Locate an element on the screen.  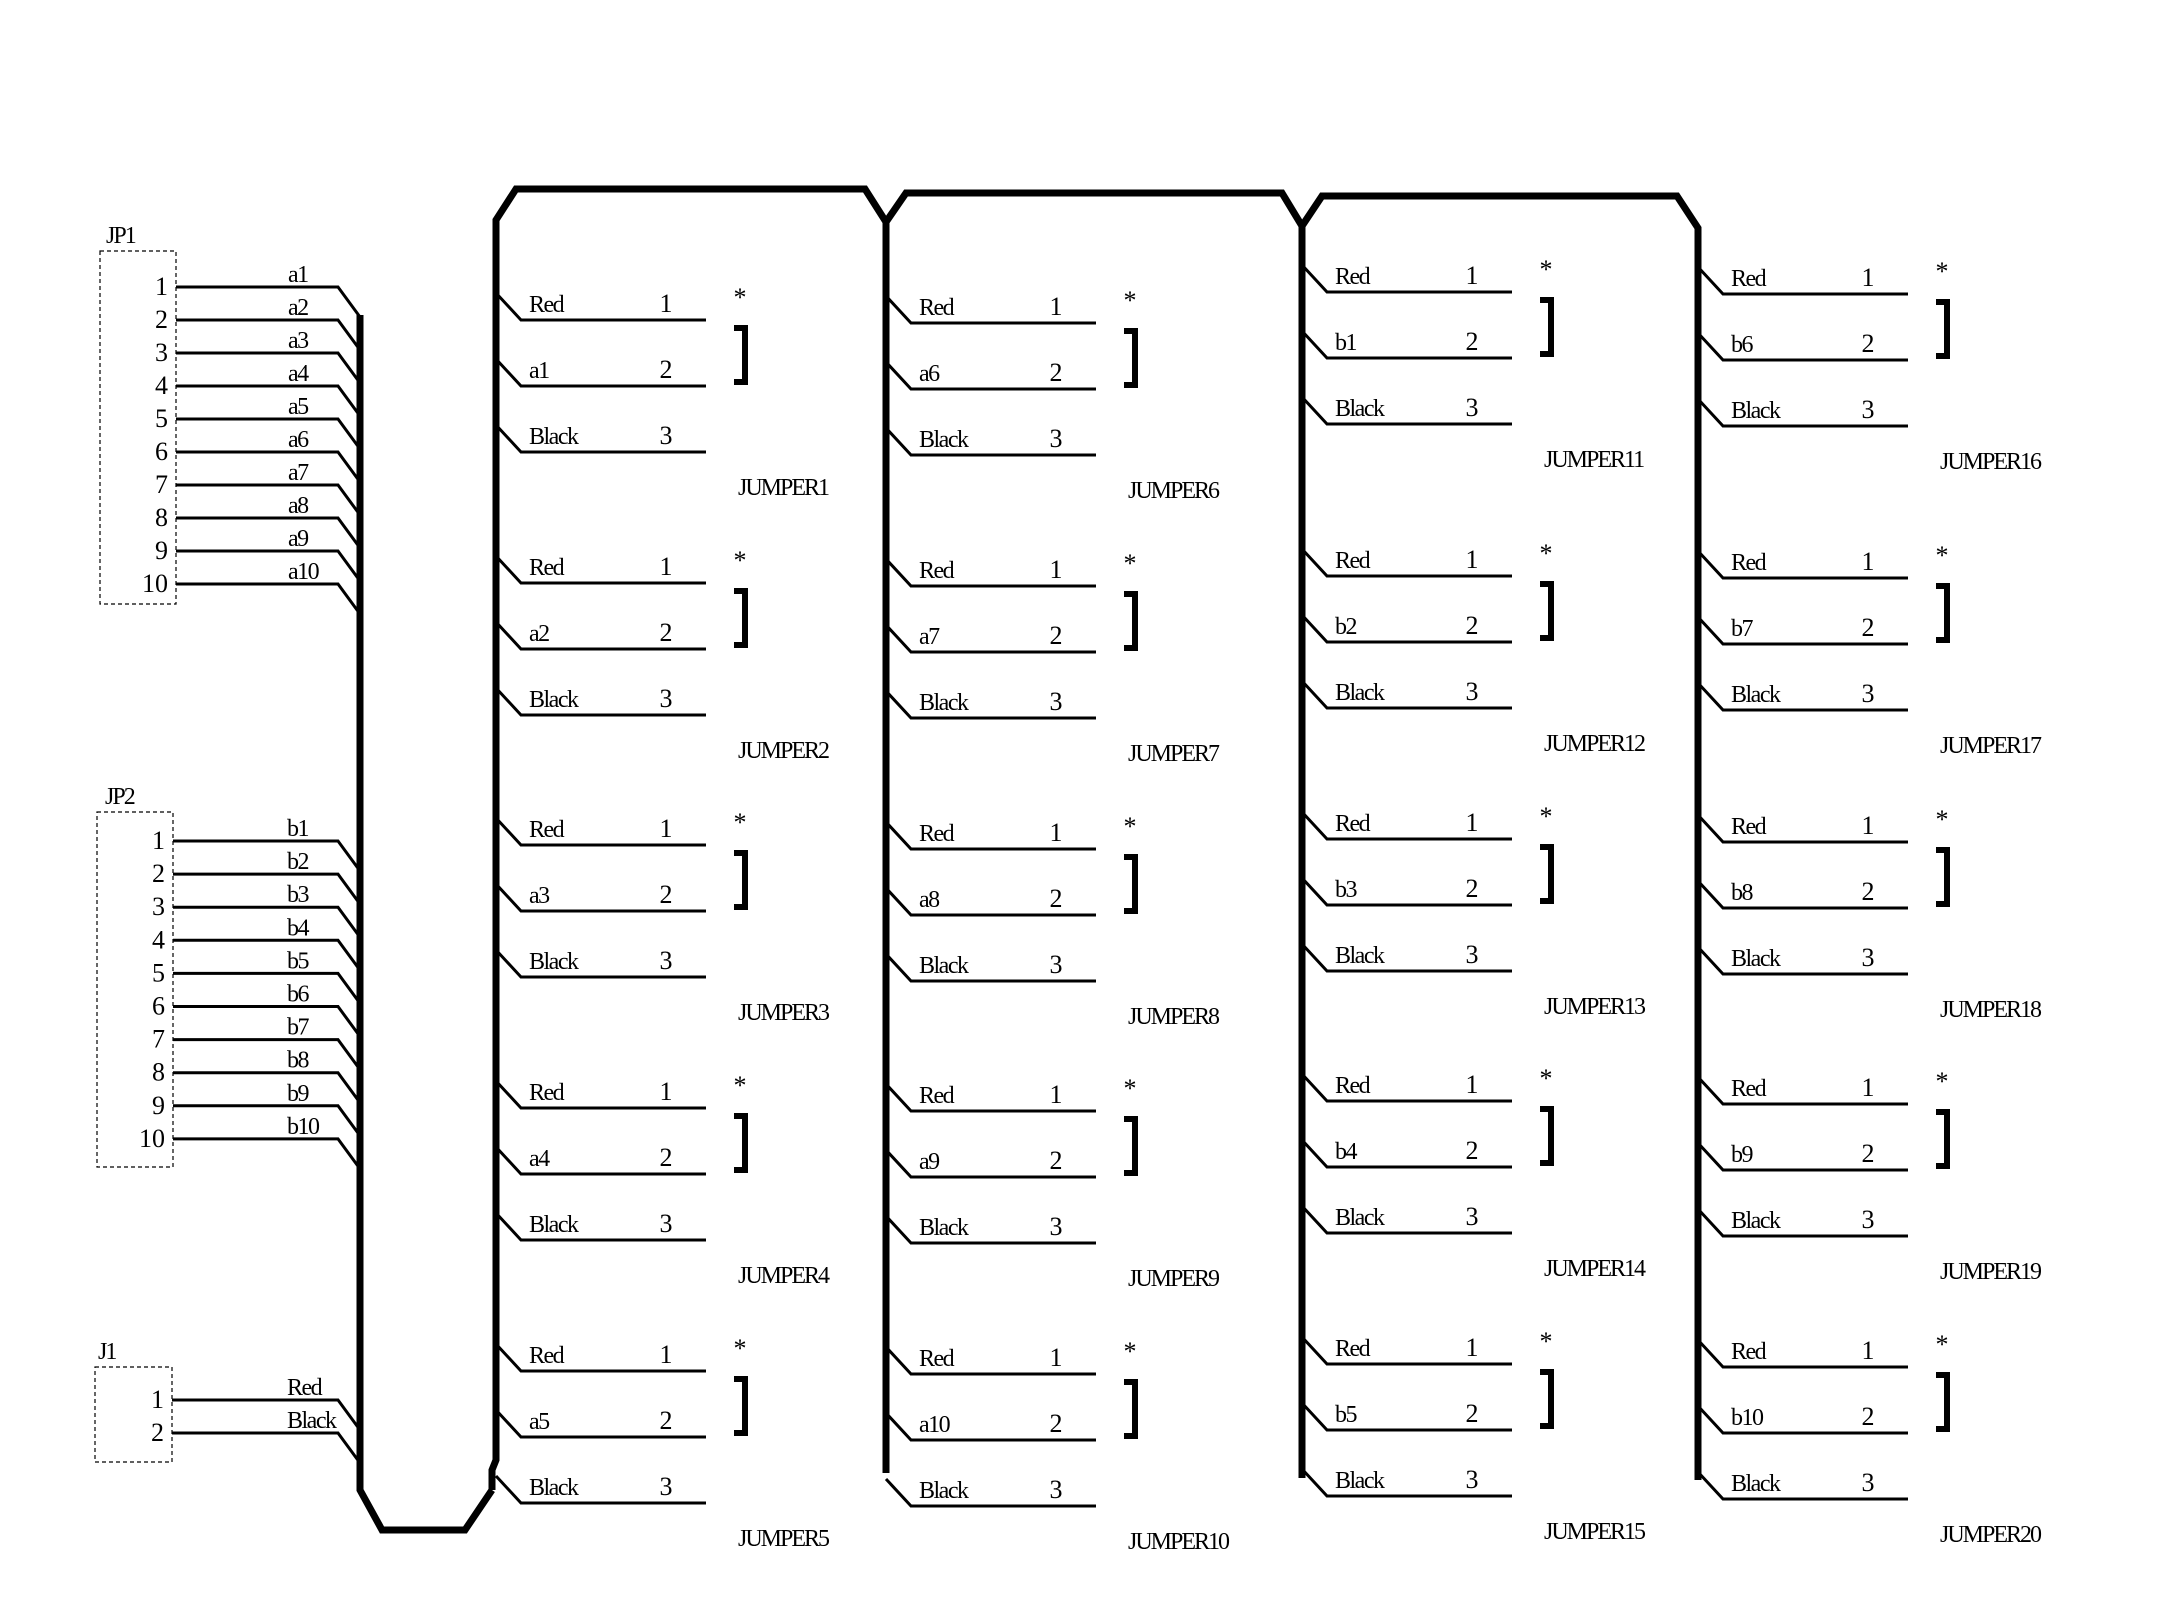
net-label: b7 is located at coordinates (298, 1028).